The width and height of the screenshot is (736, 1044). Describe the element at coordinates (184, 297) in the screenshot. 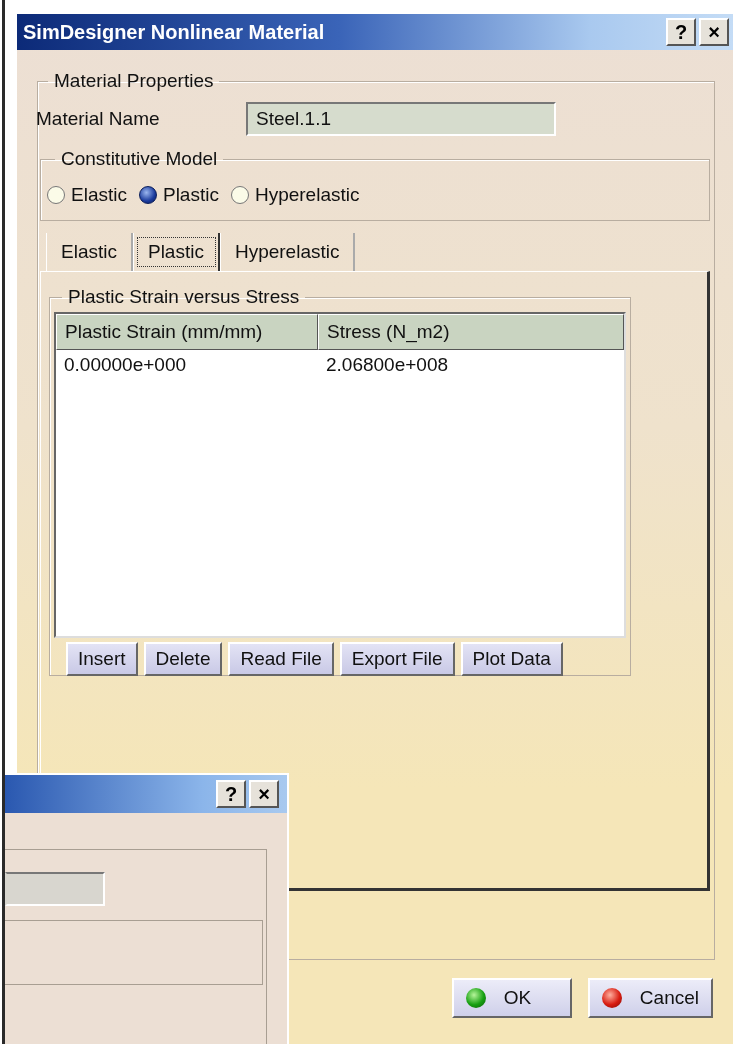

I see `group-label: Plastic Strain versus Stress` at that location.